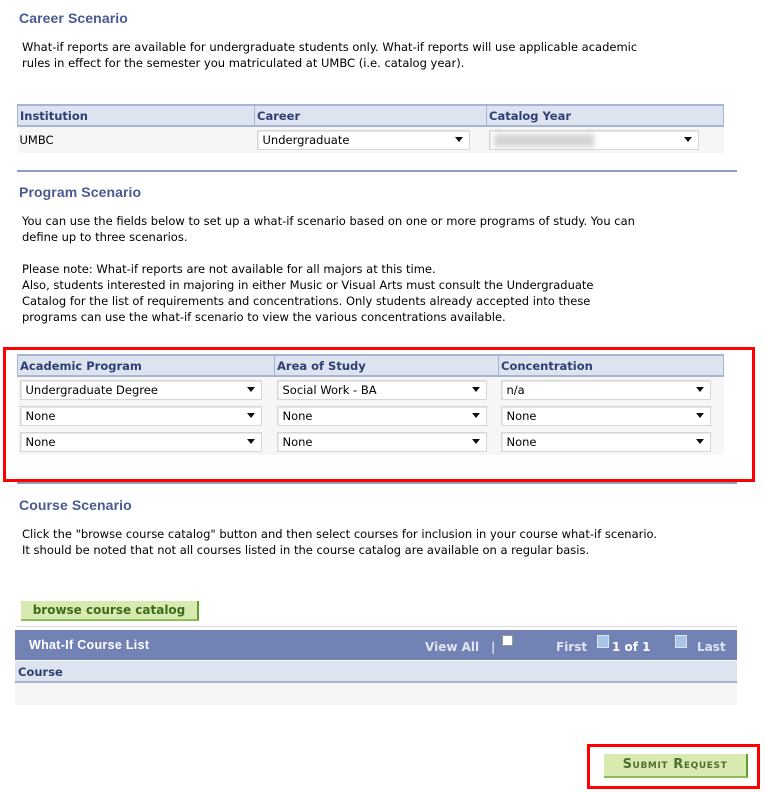 This screenshot has height=792, width=765. What do you see at coordinates (631, 647) in the screenshot?
I see `page-info: 1 of 1` at bounding box center [631, 647].